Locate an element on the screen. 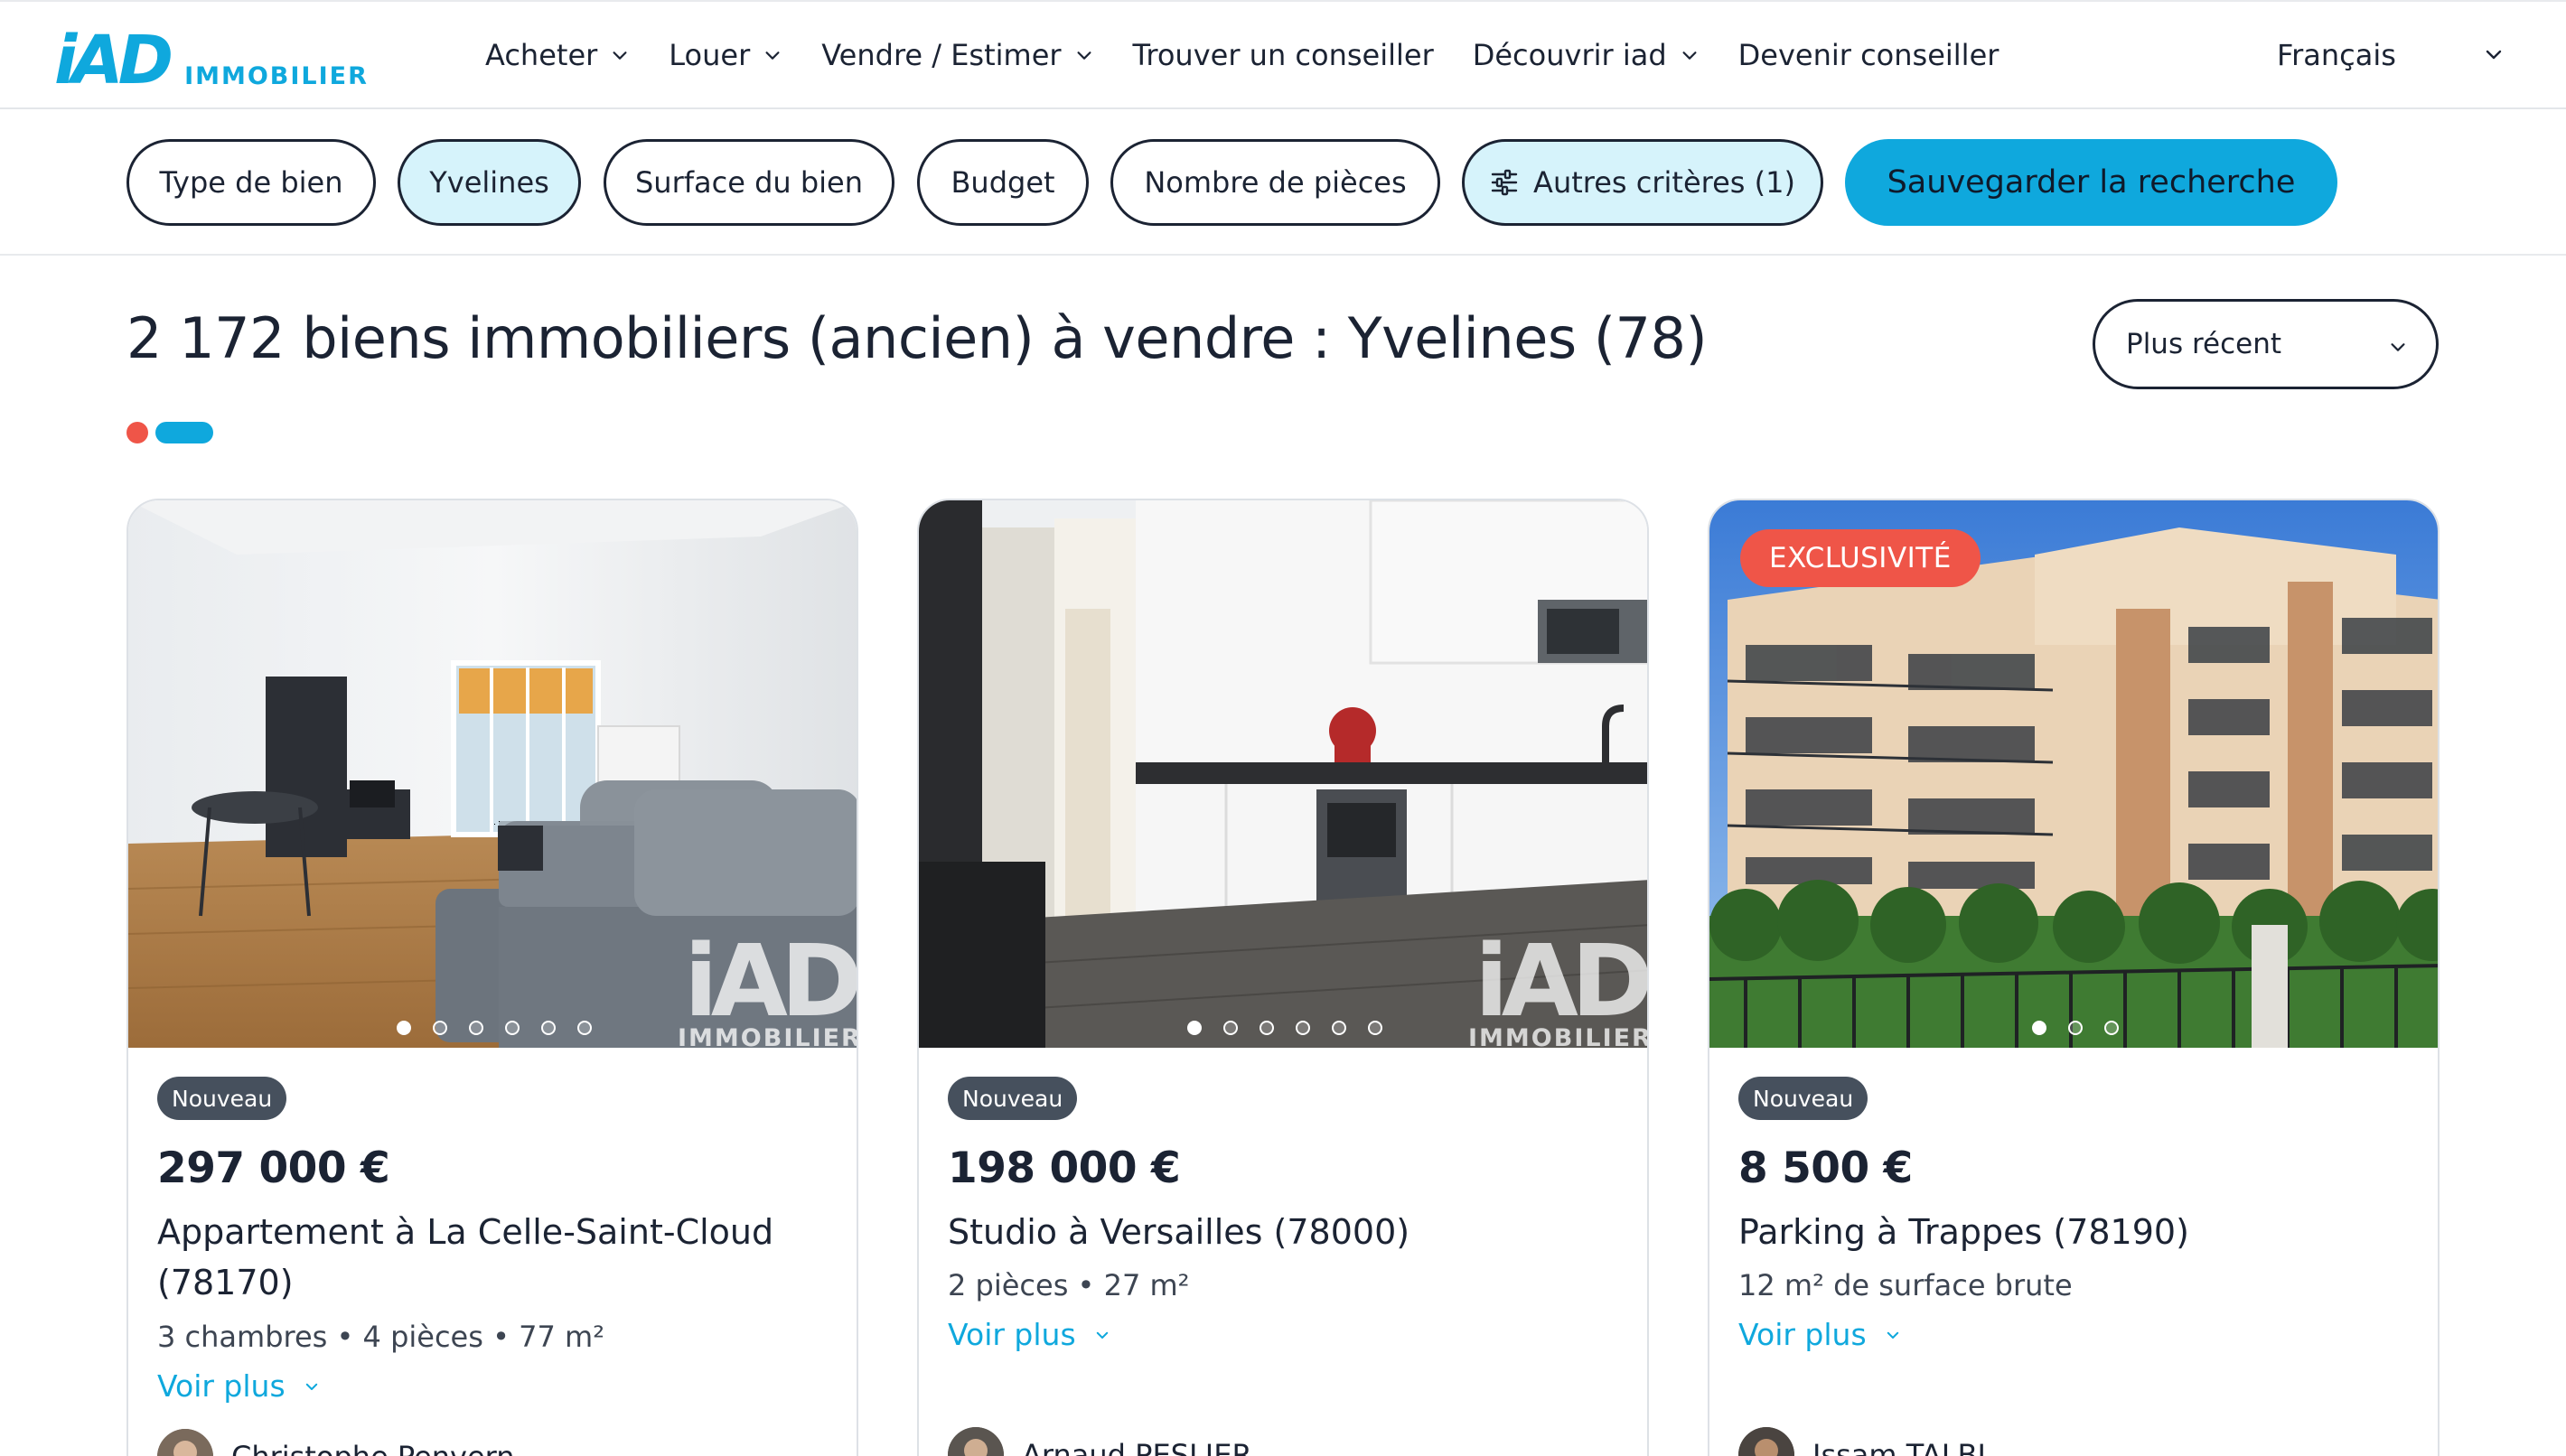 Image resolution: width=2566 pixels, height=1456 pixels. save-search-label: Sauvegarder la recherche is located at coordinates (2091, 182).